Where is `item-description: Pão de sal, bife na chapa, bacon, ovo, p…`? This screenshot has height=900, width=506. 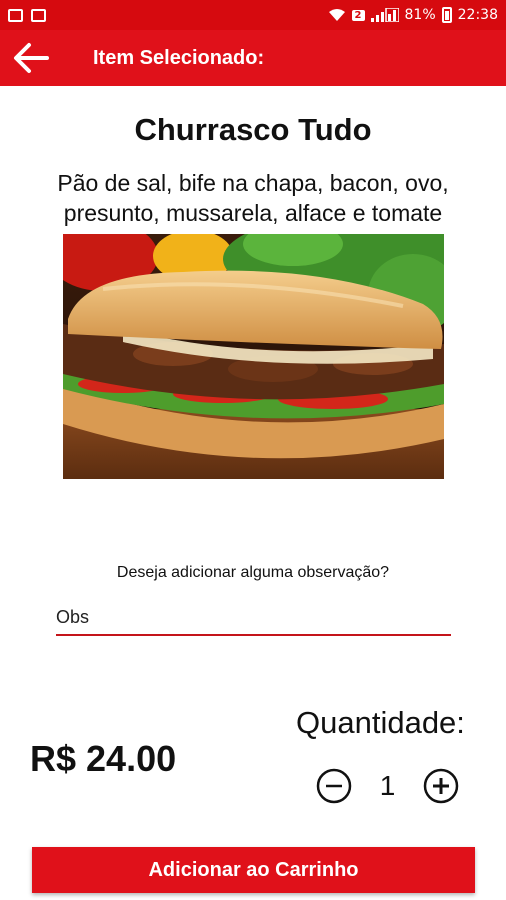 item-description: Pão de sal, bife na chapa, bacon, ovo, p… is located at coordinates (253, 198).